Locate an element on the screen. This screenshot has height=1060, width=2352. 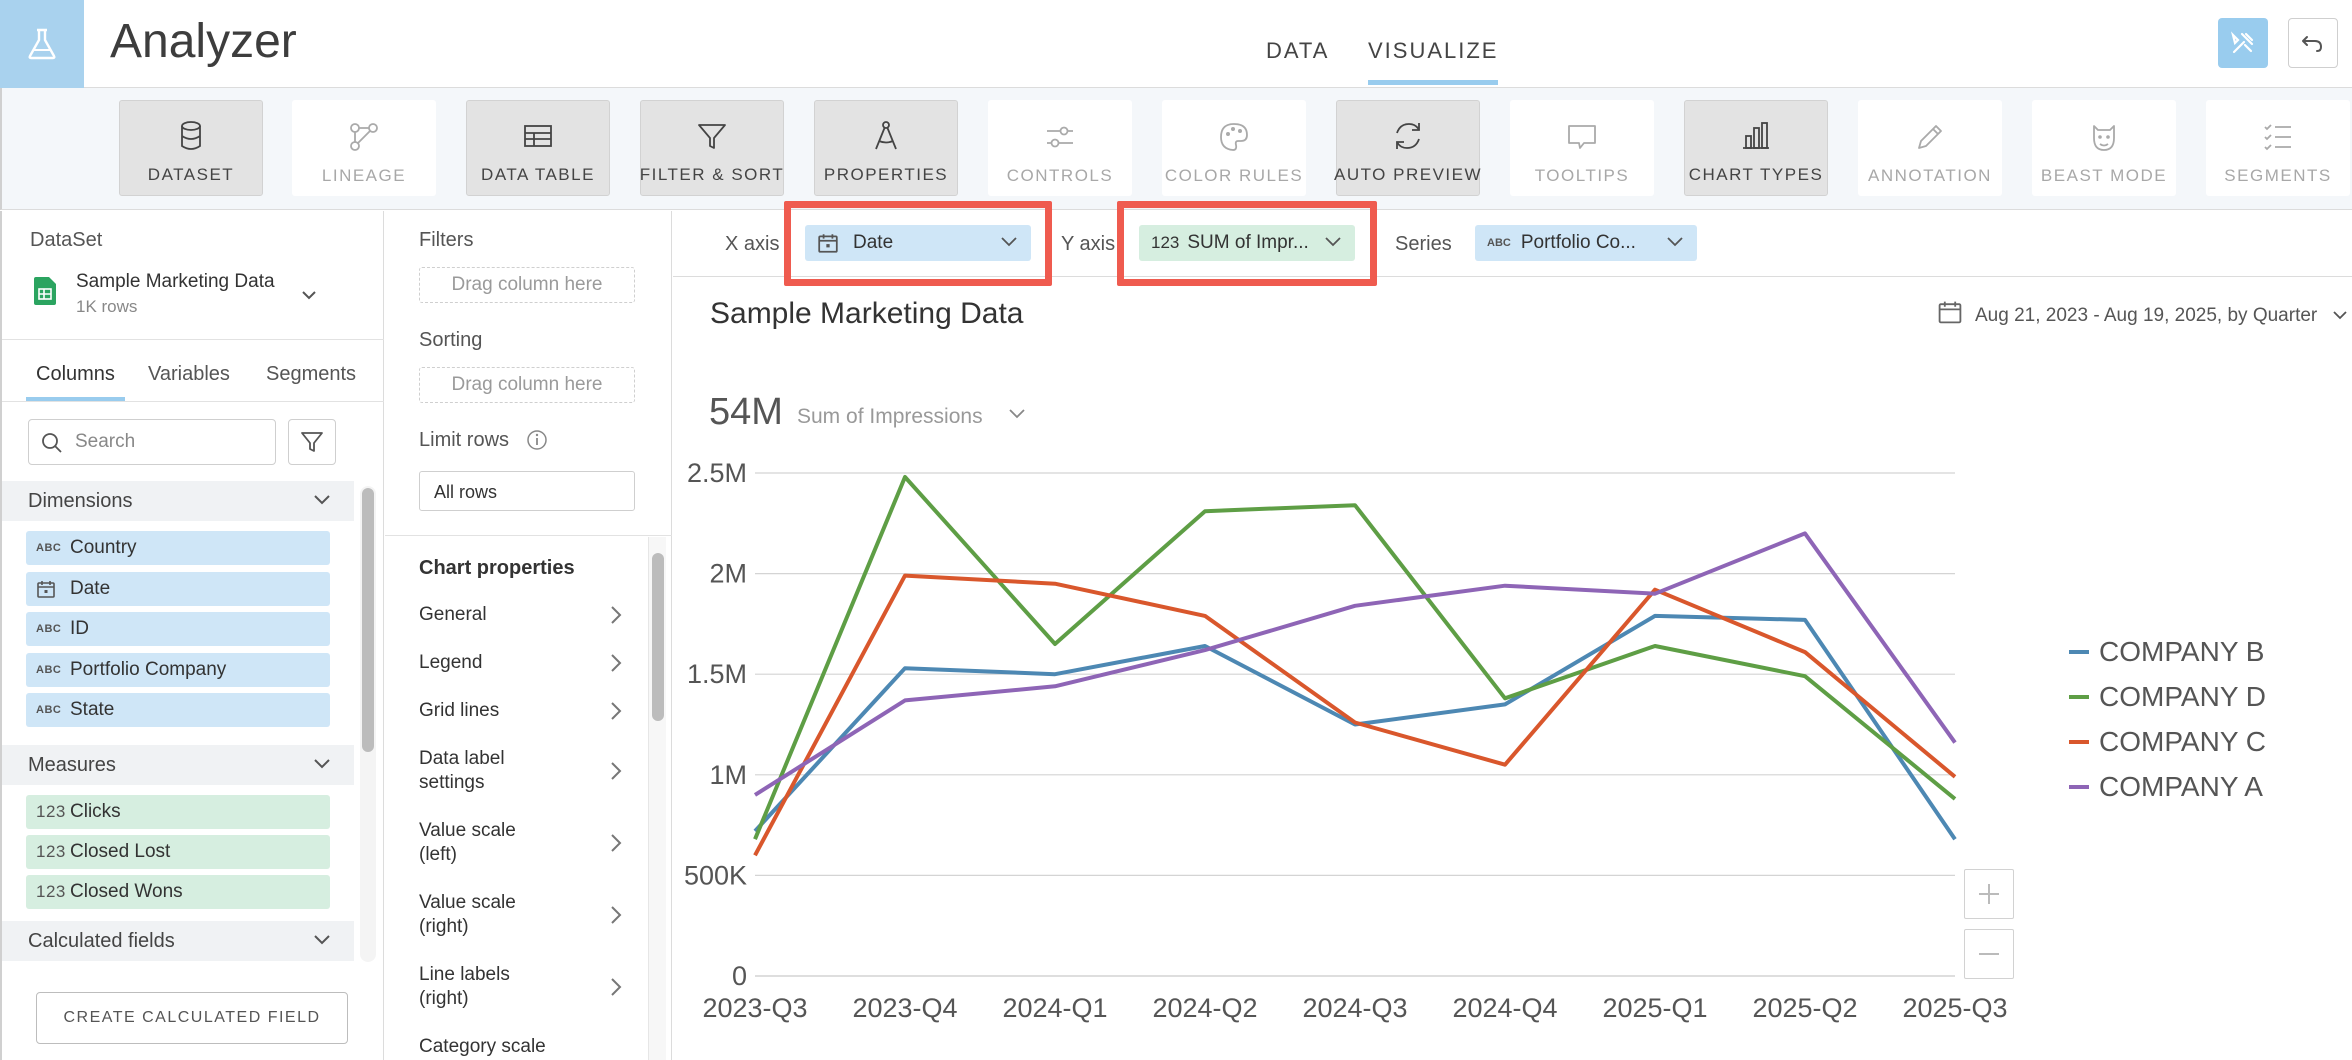
toolbar-beast-mode-button: BEAST MODE is located at coordinates (2104, 148).